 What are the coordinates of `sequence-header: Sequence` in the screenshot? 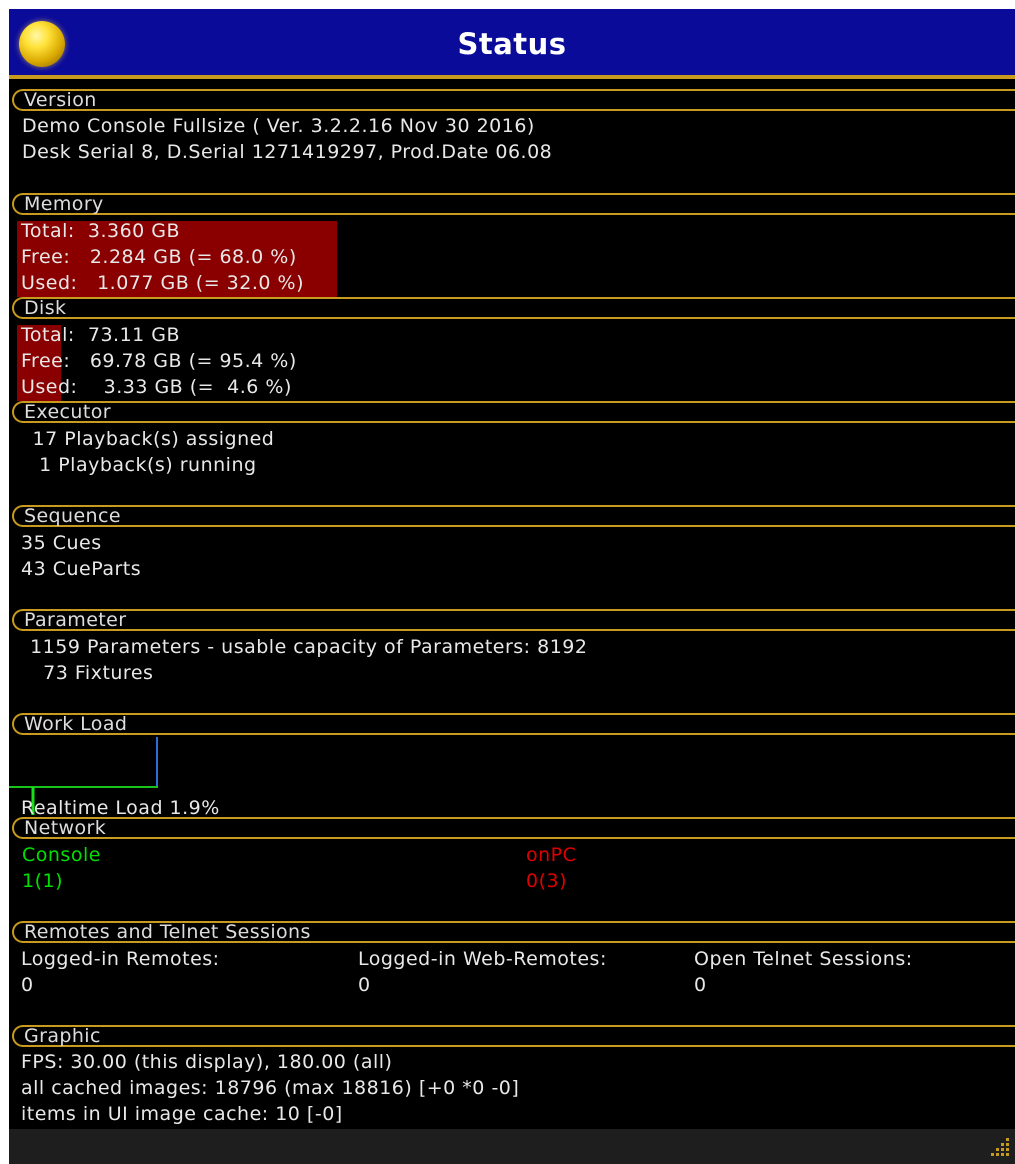 It's located at (513, 516).